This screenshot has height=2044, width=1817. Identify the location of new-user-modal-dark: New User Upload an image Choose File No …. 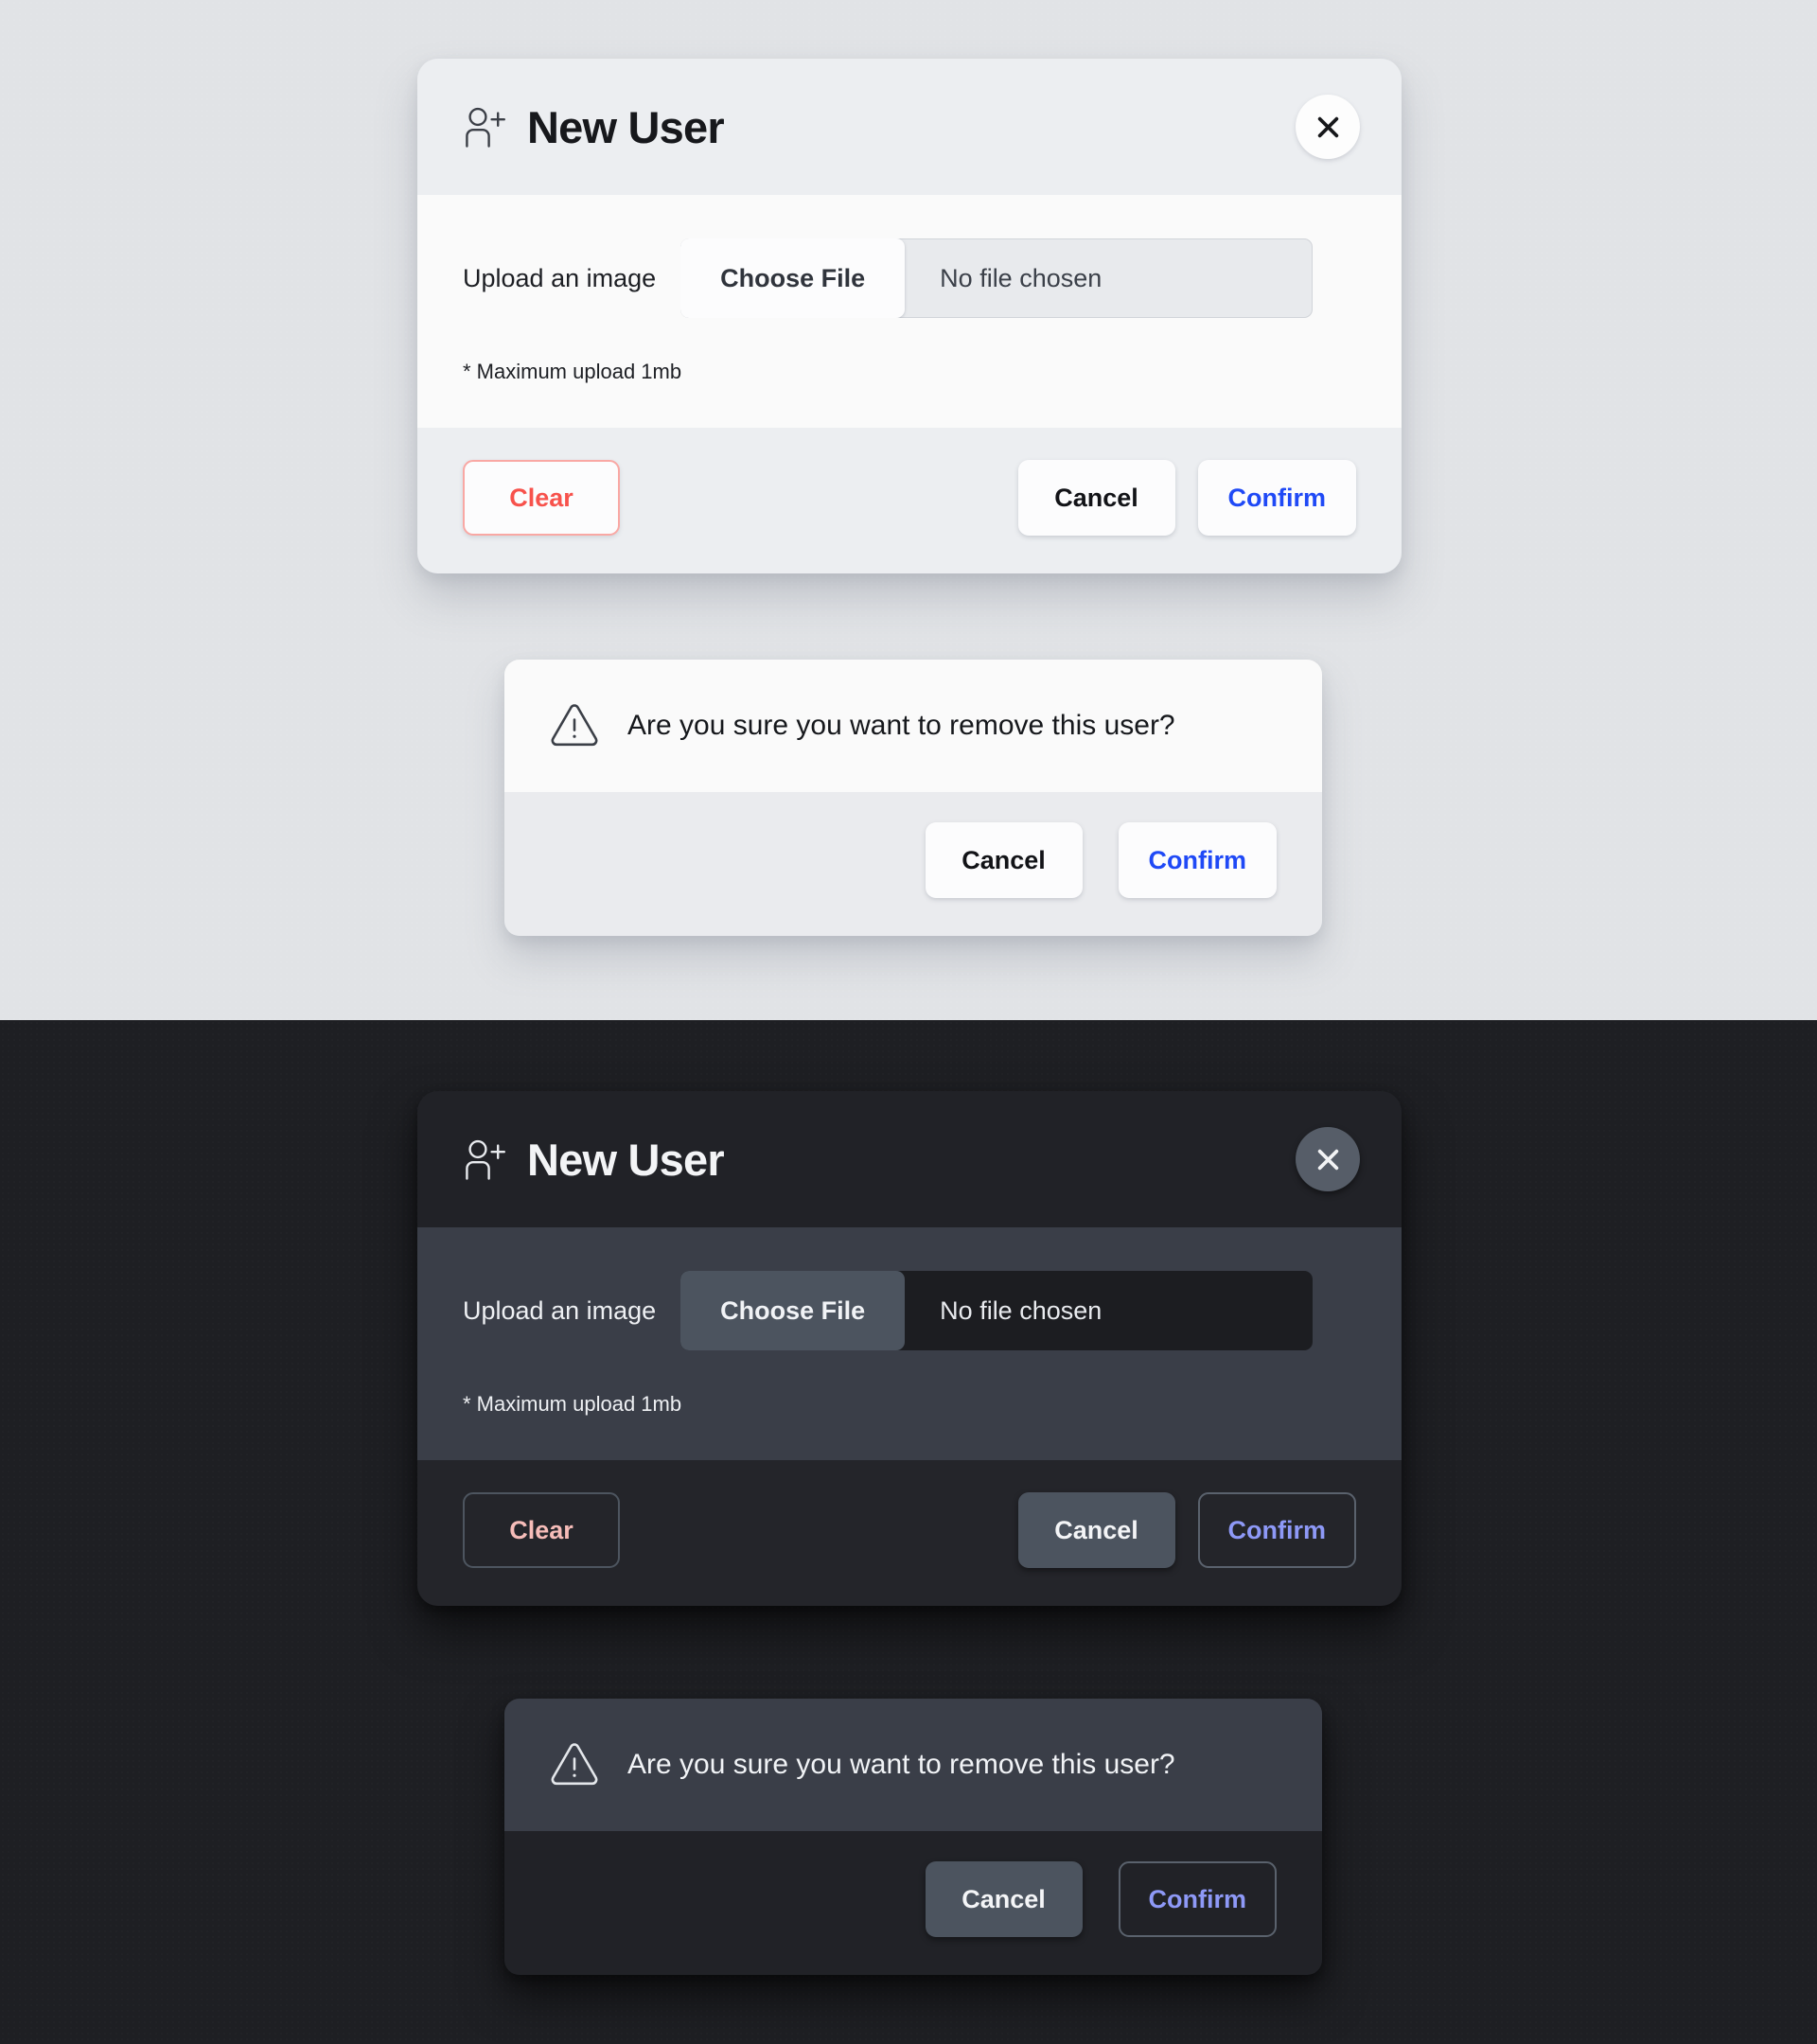
(909, 1348).